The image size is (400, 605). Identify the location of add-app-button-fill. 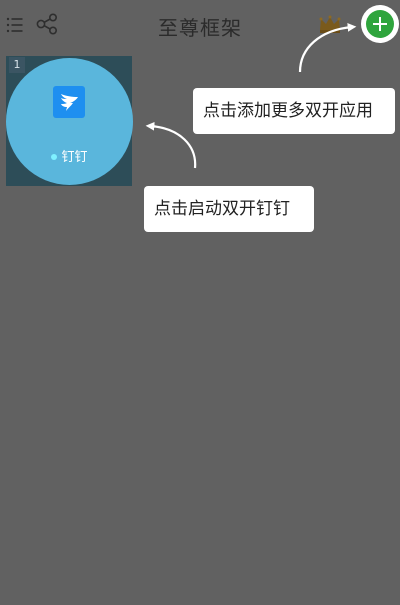
(380, 24).